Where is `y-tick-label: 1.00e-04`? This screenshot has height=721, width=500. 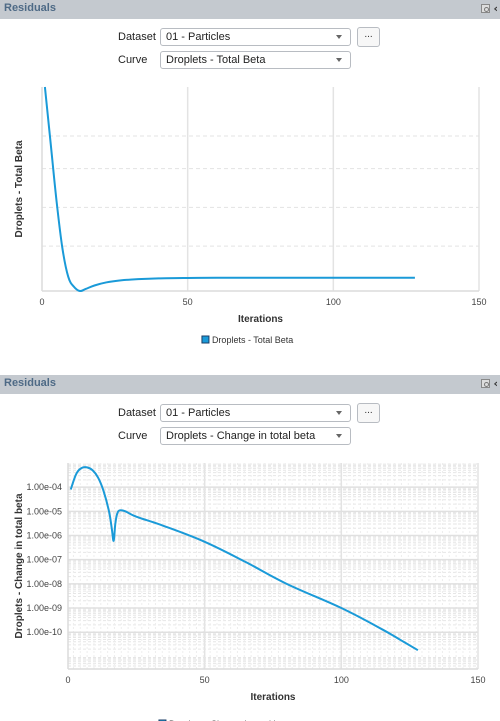
y-tick-label: 1.00e-04 is located at coordinates (44, 487).